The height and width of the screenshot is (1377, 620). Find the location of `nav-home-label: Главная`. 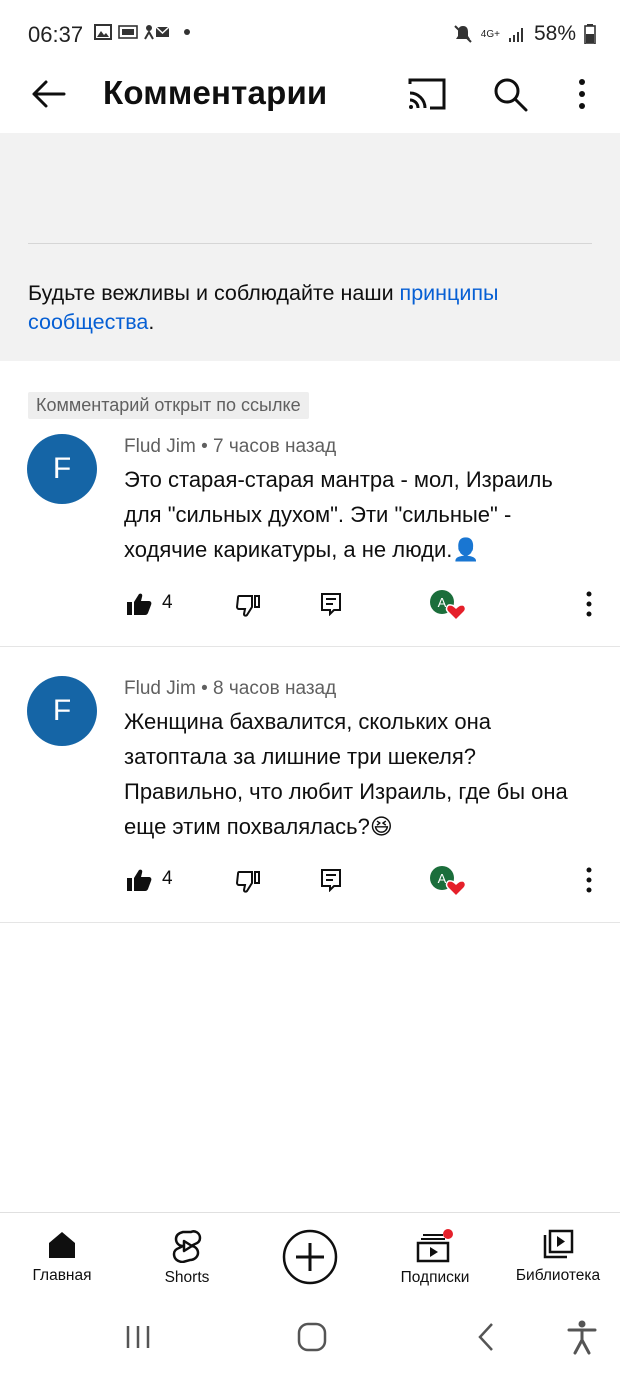

nav-home-label: Главная is located at coordinates (62, 1275).